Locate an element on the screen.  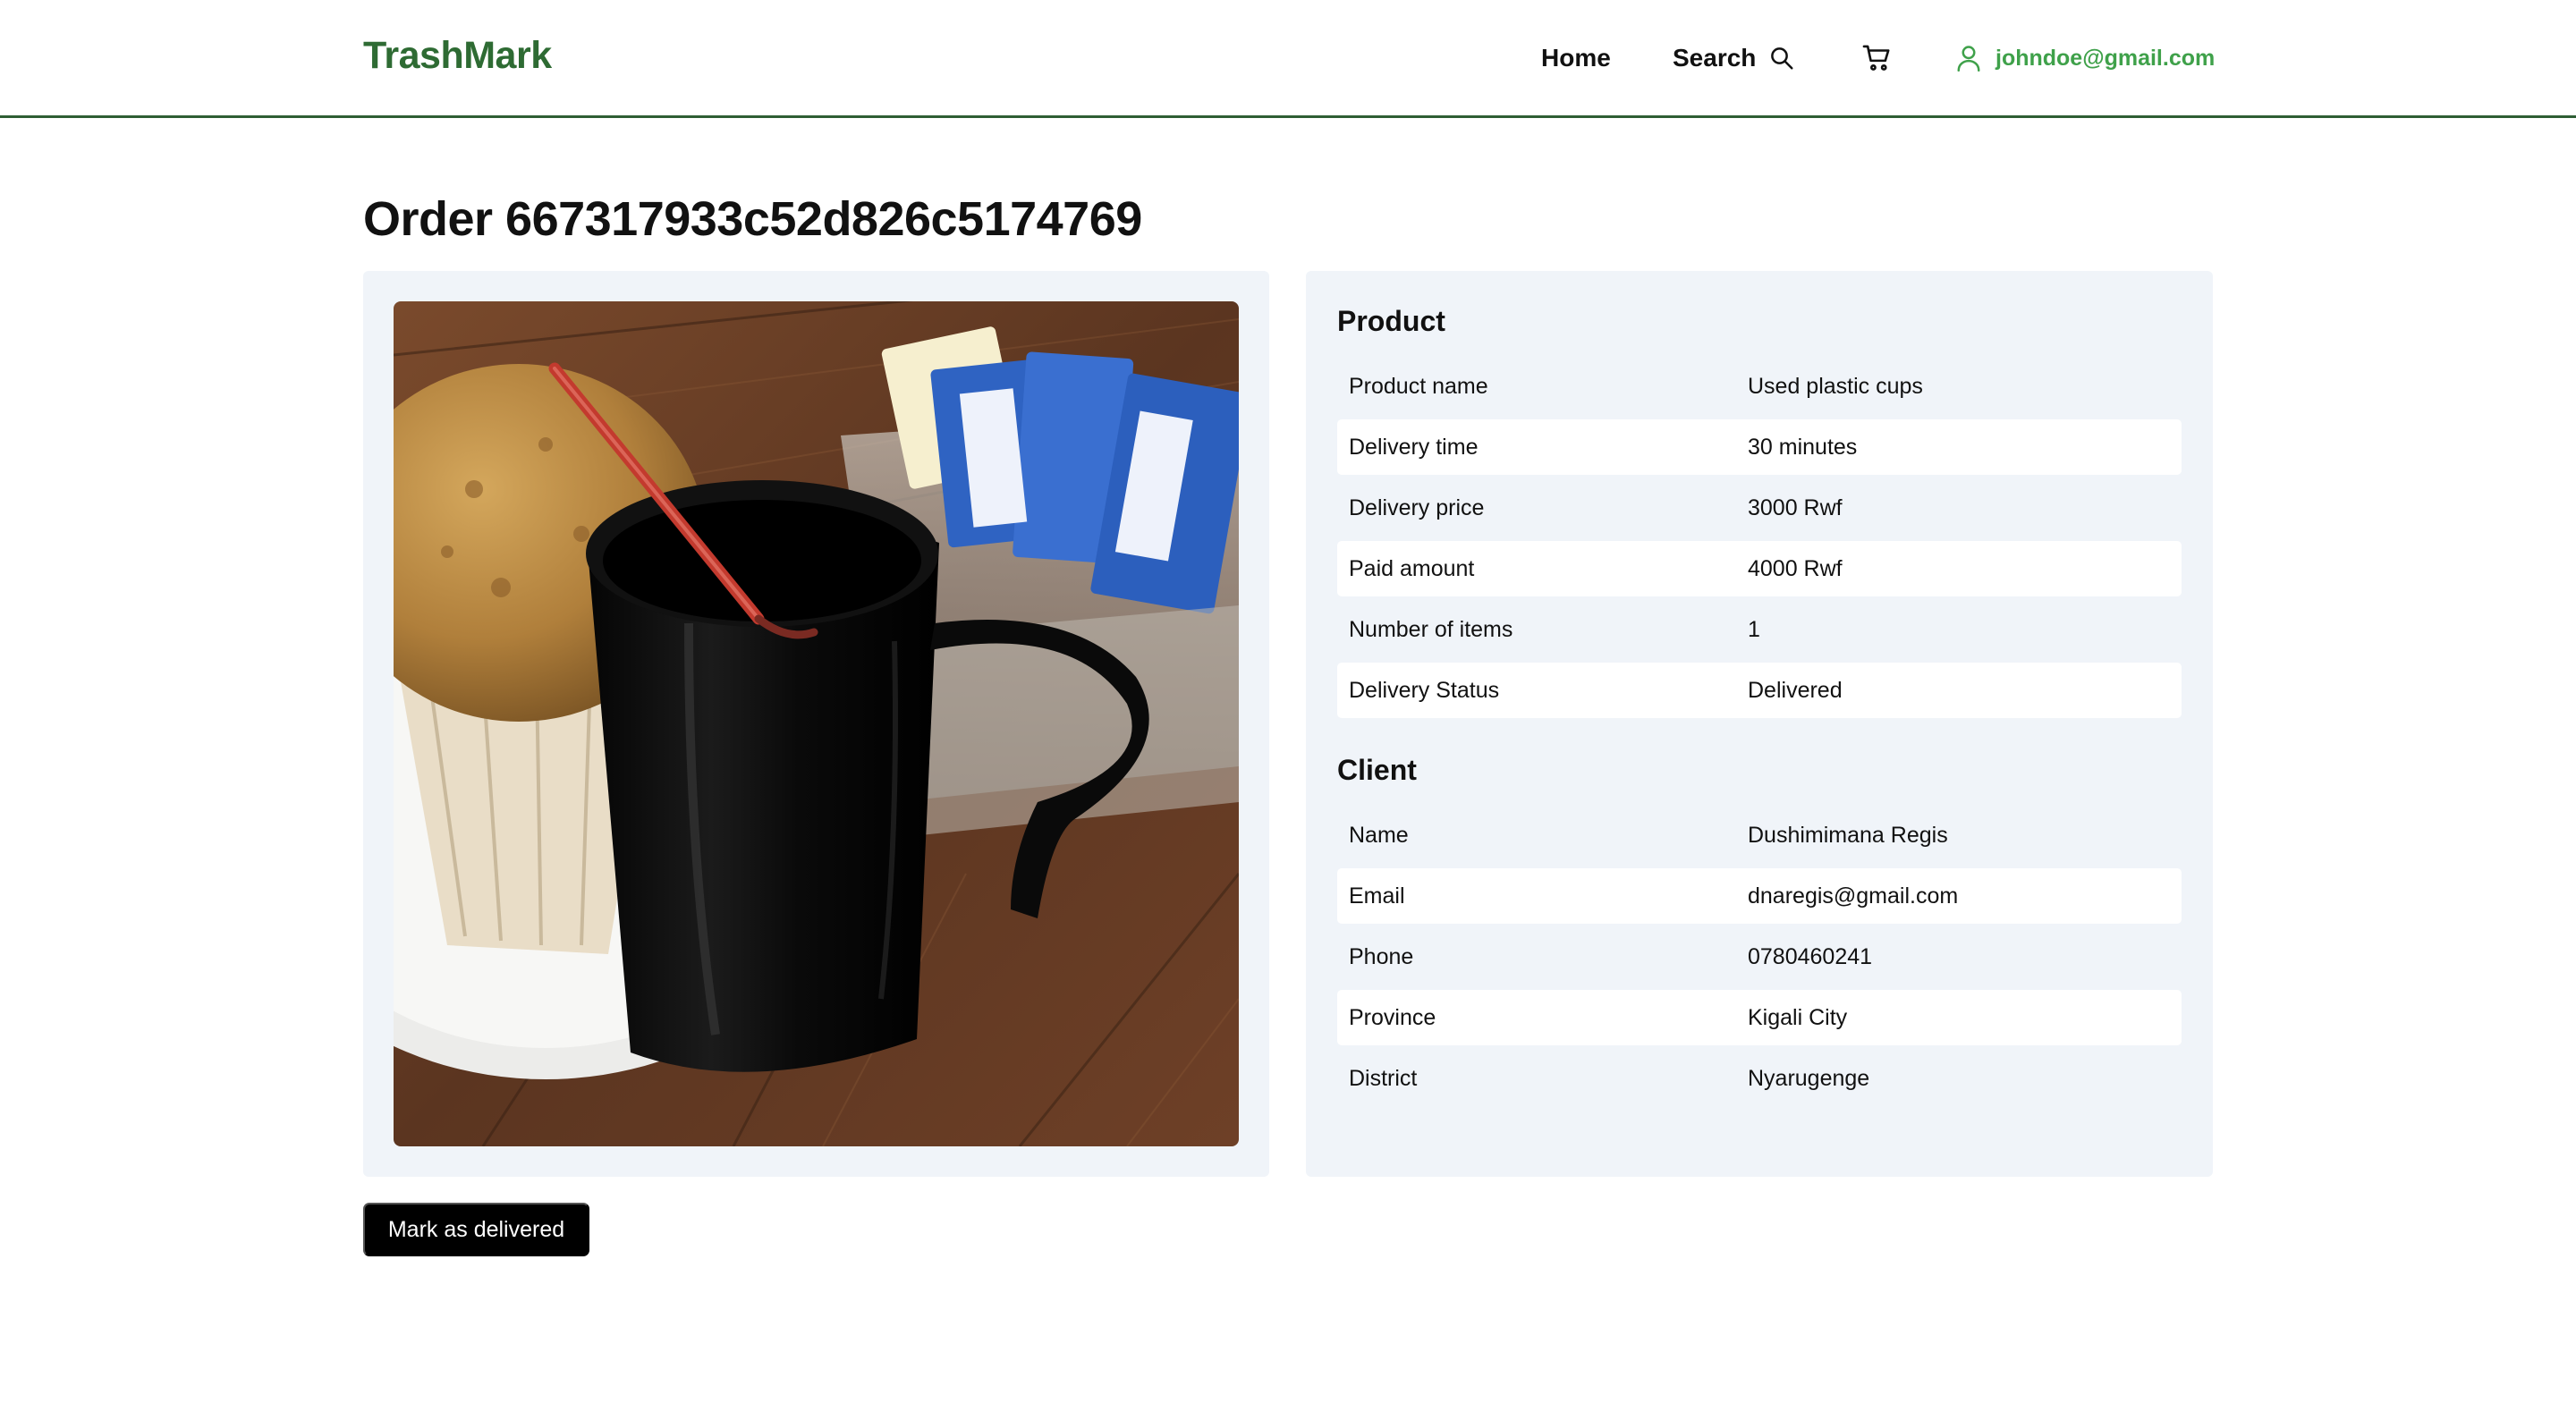
user-icon is located at coordinates (1968, 58).